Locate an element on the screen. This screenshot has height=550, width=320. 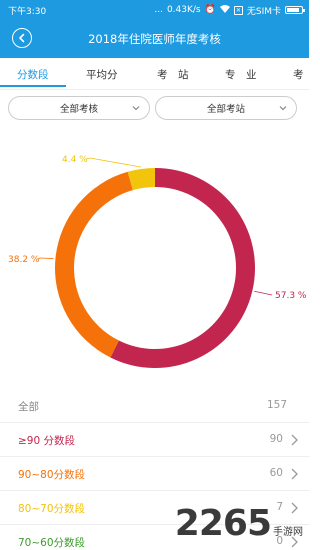
sim-label: 无SIM卡 is located at coordinates (263, 11).